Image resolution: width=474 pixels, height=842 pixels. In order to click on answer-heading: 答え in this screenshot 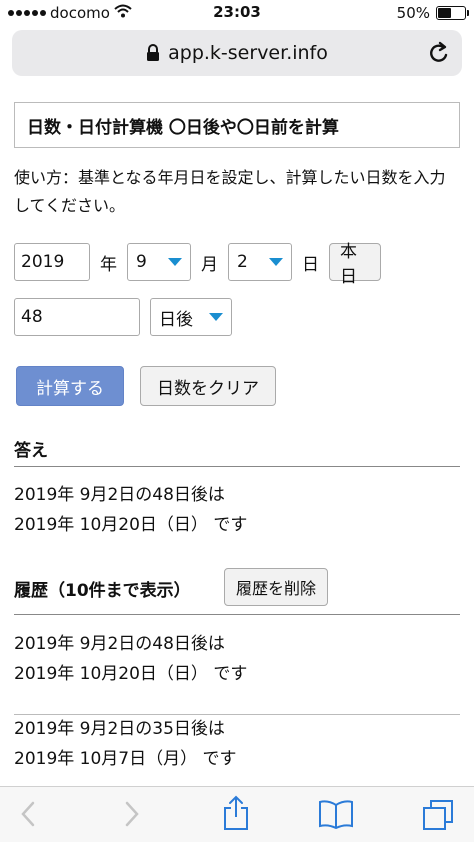, I will do `click(31, 451)`.